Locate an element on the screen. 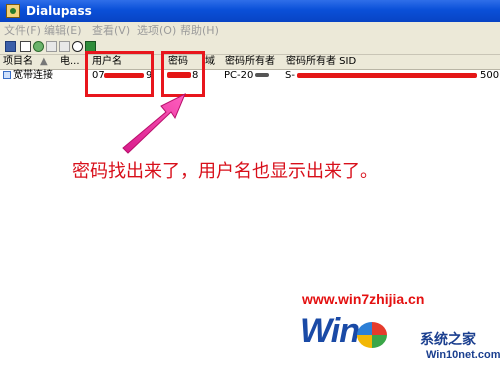 This screenshot has width=500, height=375. watermark-logo-text: Win is located at coordinates (330, 331).